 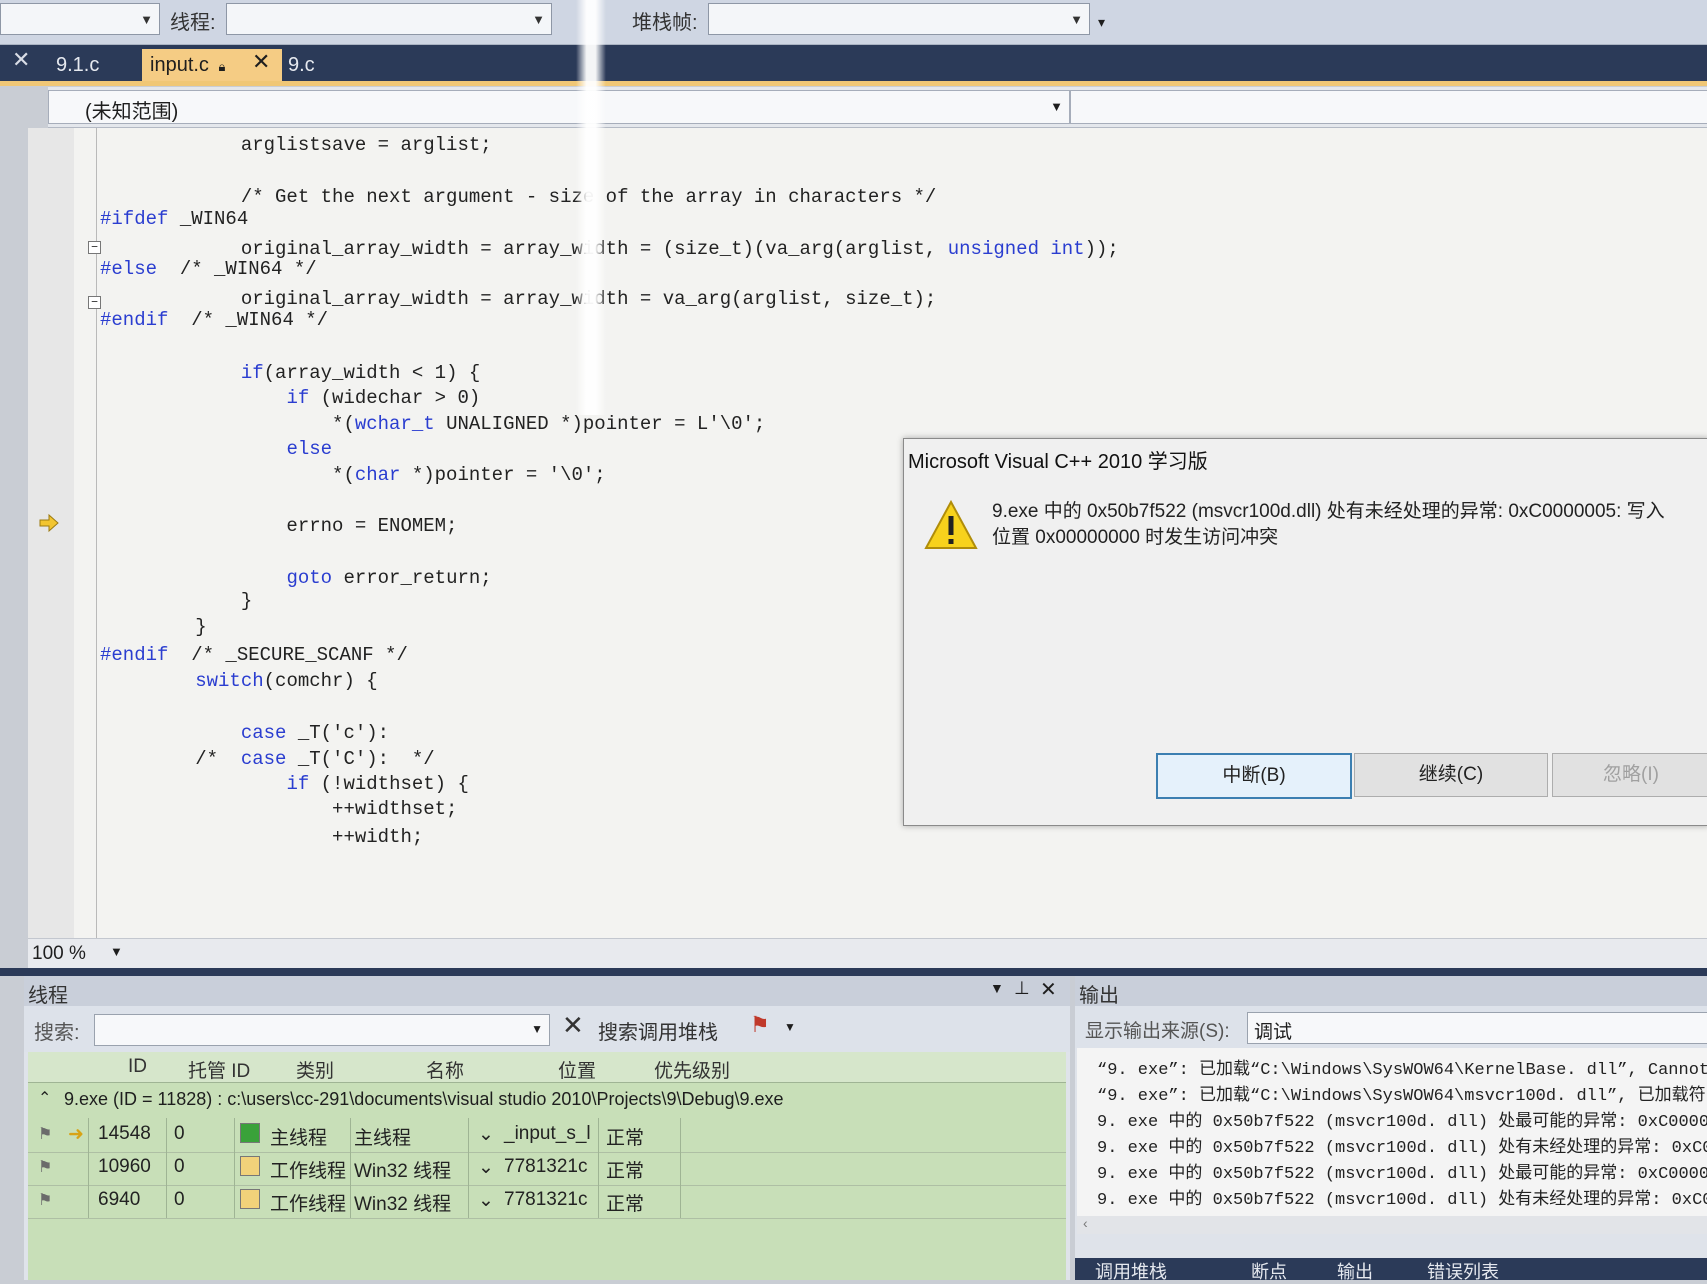 What do you see at coordinates (44, 1098) in the screenshot?
I see `collapse-chevron-icon: ⌃` at bounding box center [44, 1098].